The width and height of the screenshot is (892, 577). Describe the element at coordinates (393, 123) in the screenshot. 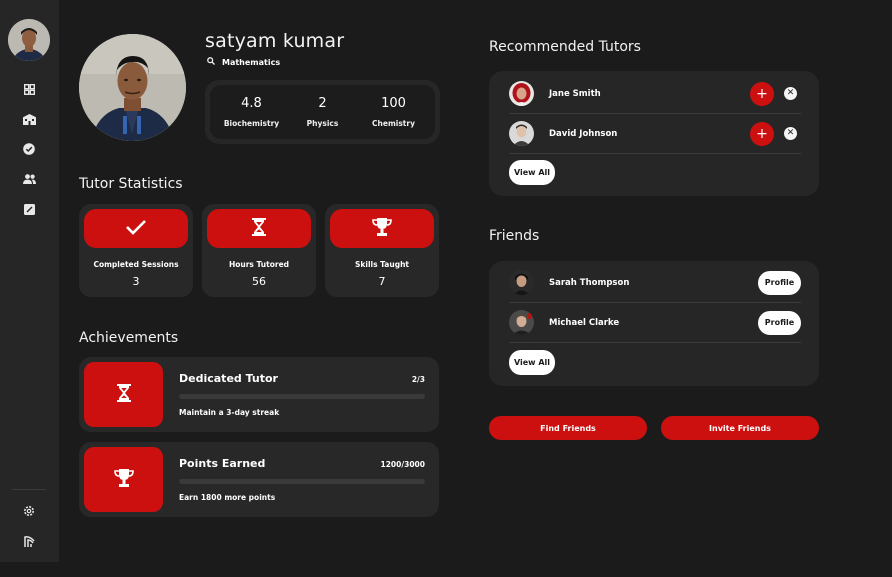

I see `stat-label: Chemistry` at that location.